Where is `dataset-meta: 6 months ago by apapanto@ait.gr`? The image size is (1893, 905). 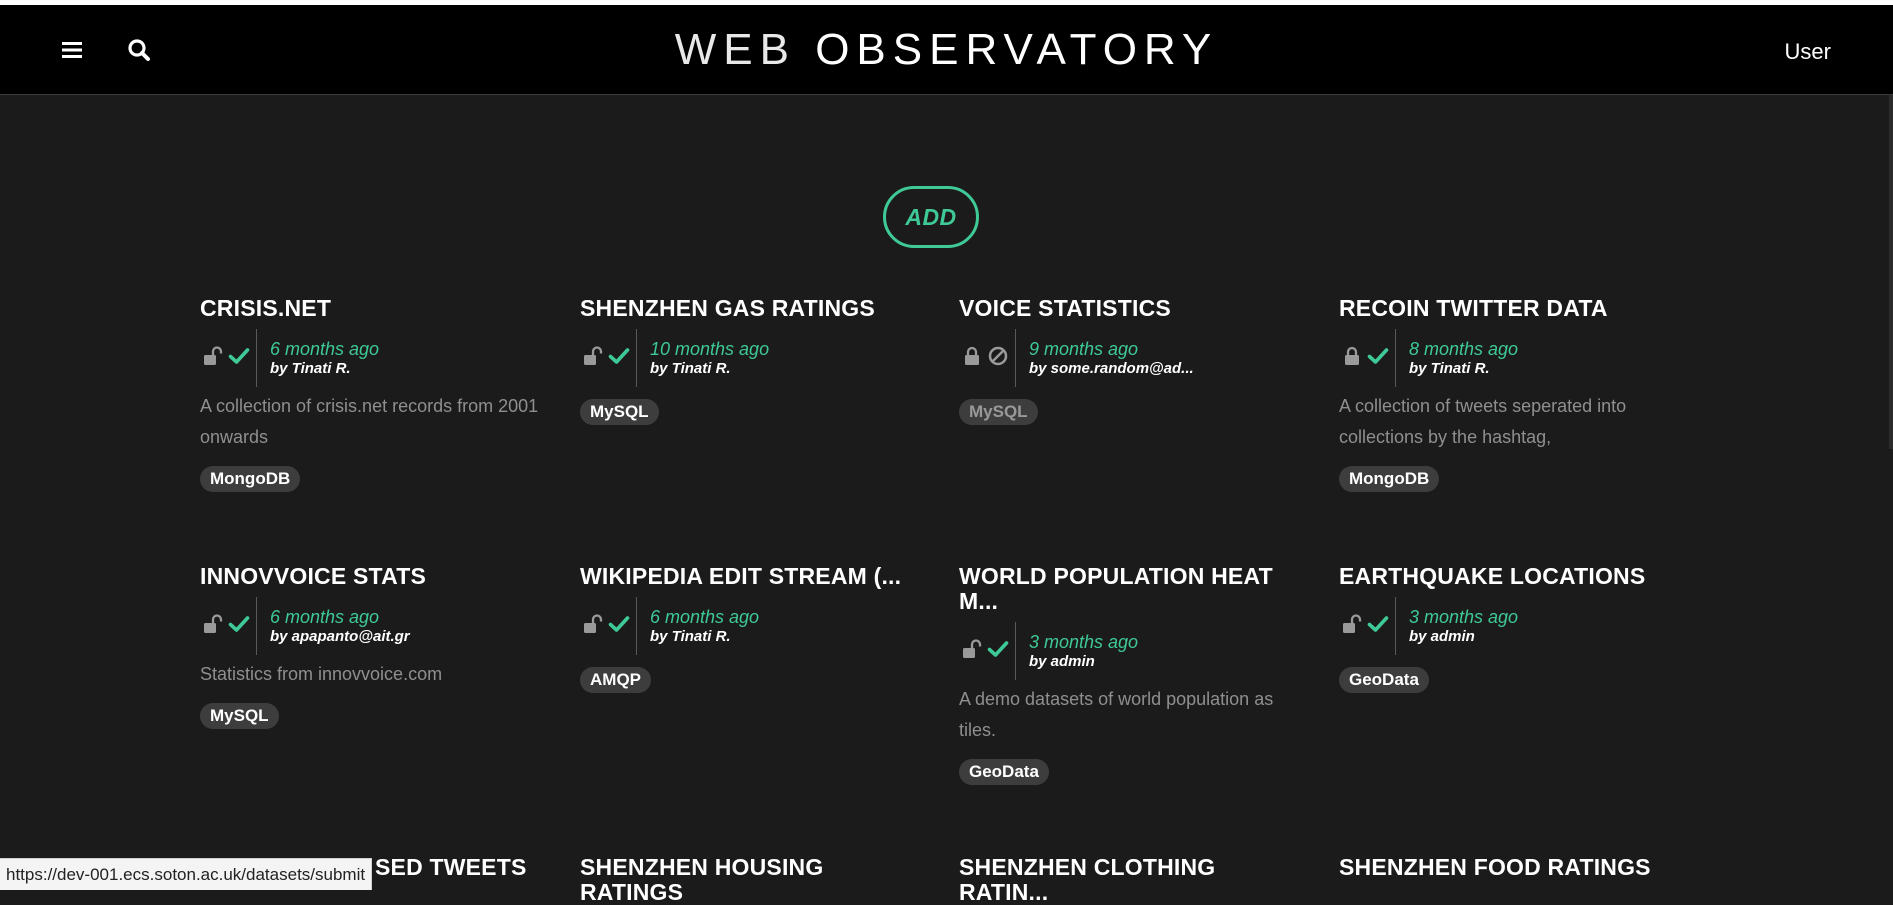 dataset-meta: 6 months ago by apapanto@ait.gr is located at coordinates (370, 626).